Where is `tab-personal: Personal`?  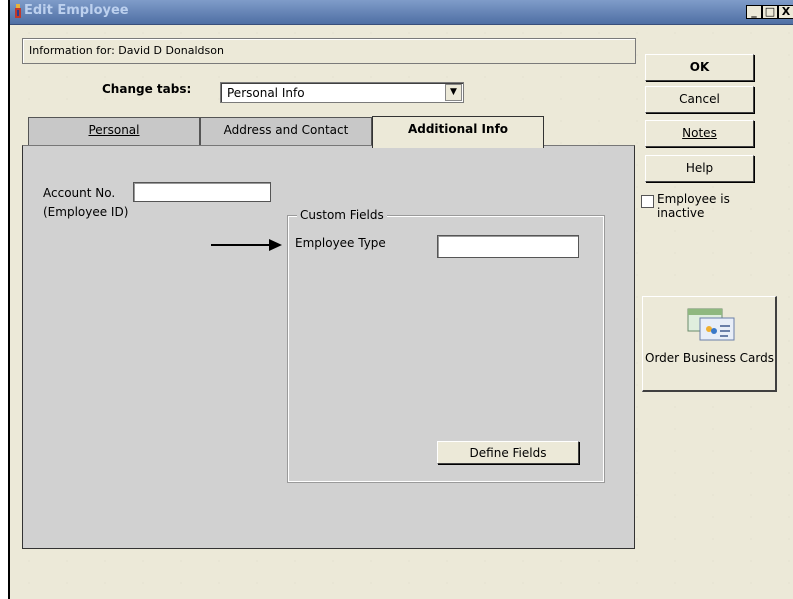
tab-personal: Personal is located at coordinates (114, 131).